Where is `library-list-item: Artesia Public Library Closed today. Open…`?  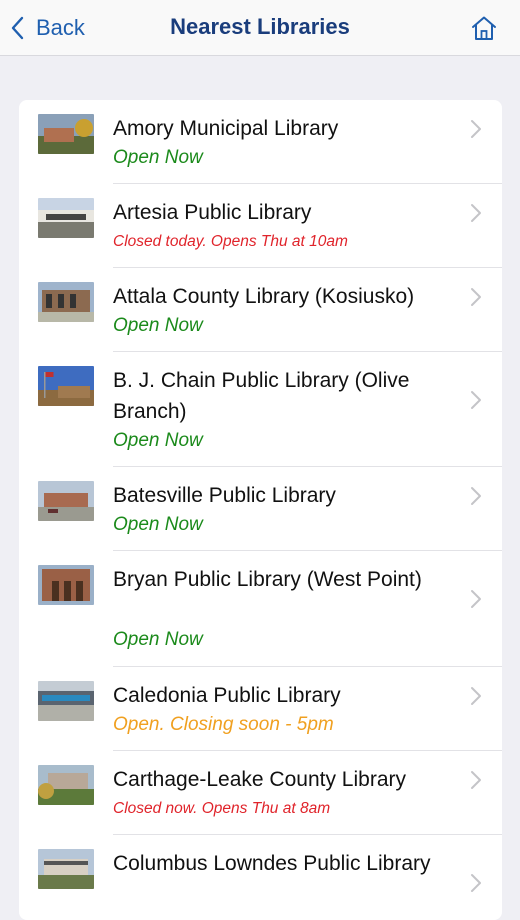
library-list-item: Artesia Public Library Closed today. Open… is located at coordinates (260, 226).